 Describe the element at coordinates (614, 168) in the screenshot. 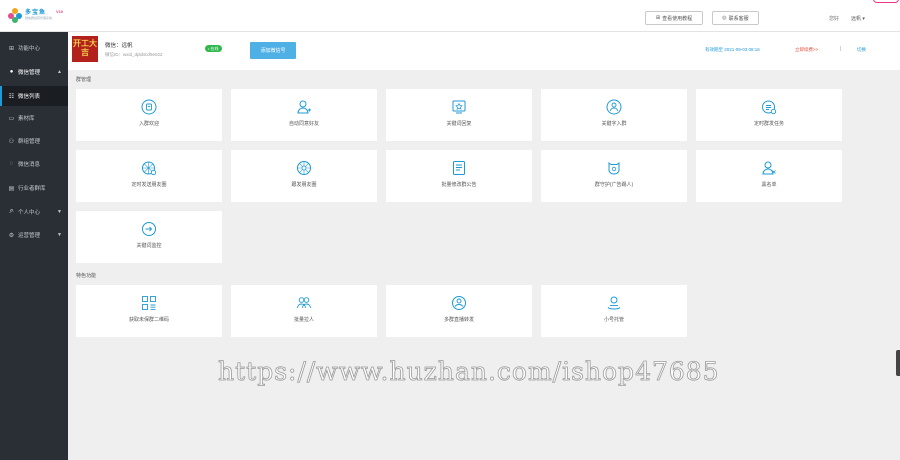

I see `guard-icon` at that location.